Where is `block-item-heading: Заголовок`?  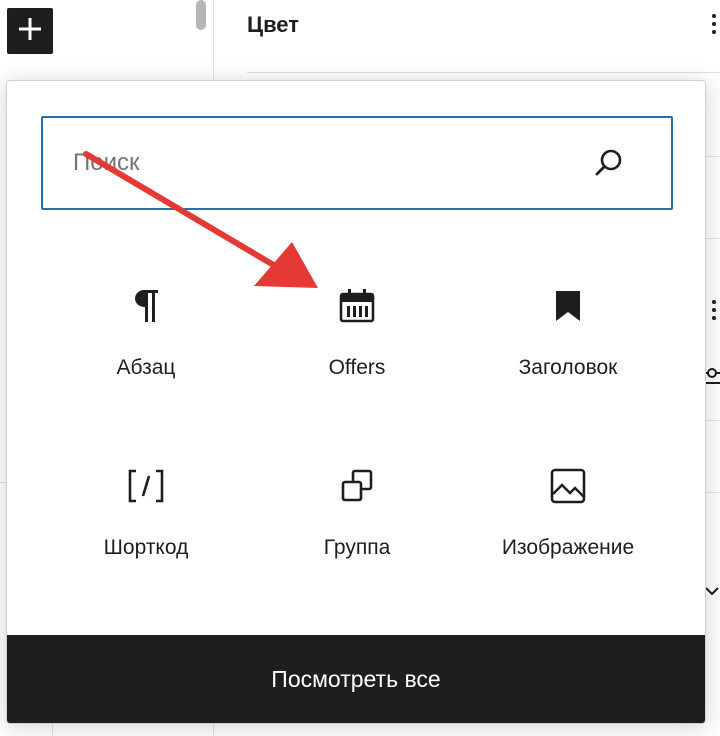
block-item-heading: Заголовок is located at coordinates (568, 341).